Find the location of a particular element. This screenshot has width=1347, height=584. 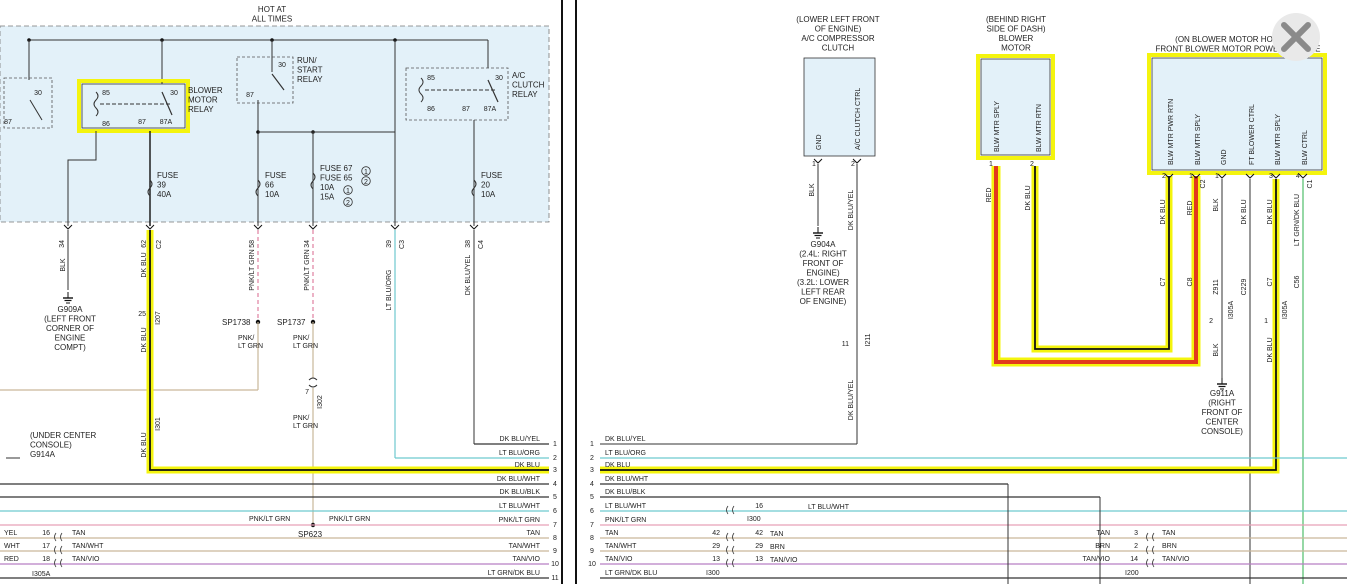

label: I300 is located at coordinates (754, 519).